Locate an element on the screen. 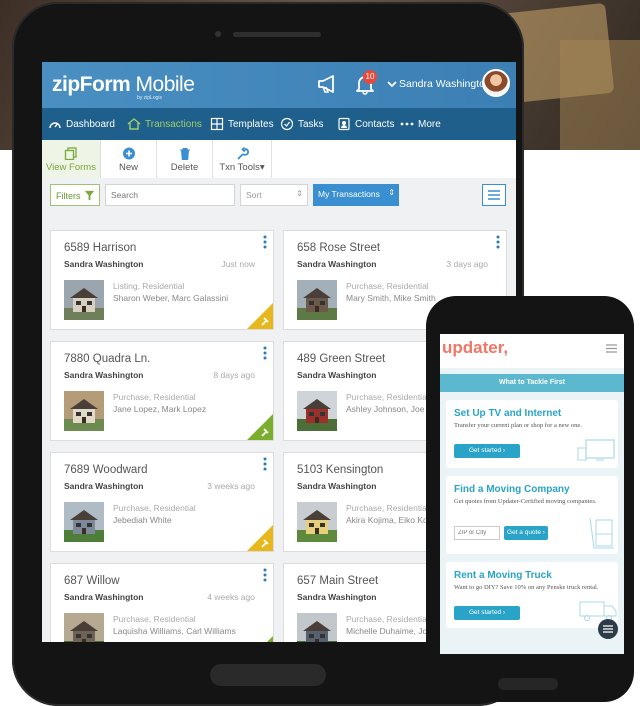 The image size is (640, 706). transaction-address: 5103 Kensington is located at coordinates (340, 470).